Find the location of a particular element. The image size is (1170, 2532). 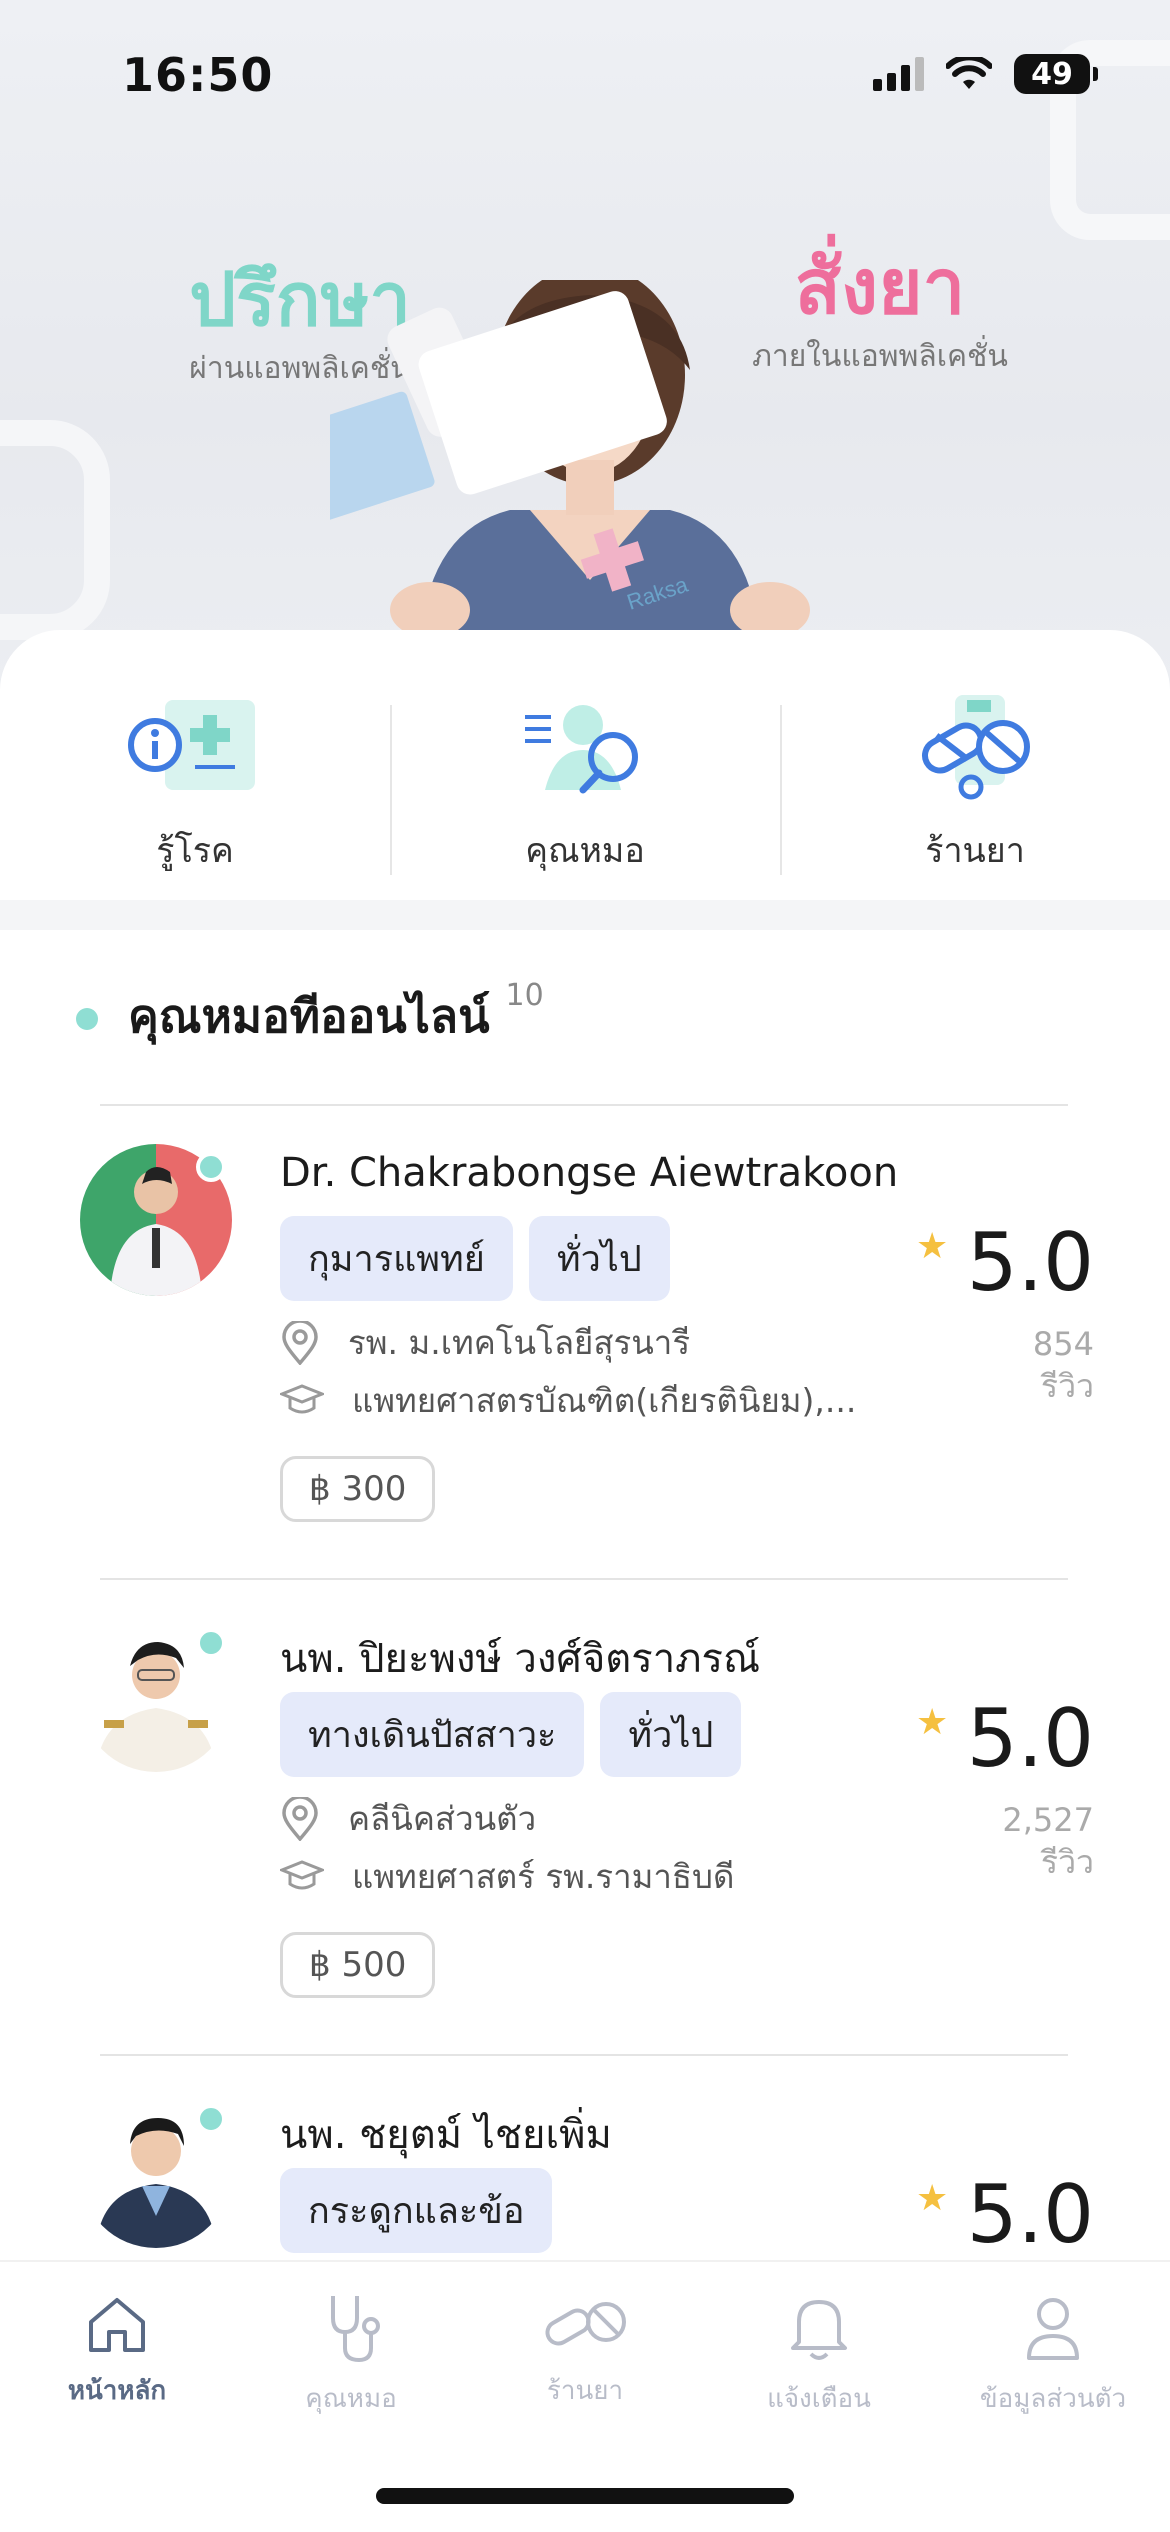

status-time: 16:50 is located at coordinates (198, 75).